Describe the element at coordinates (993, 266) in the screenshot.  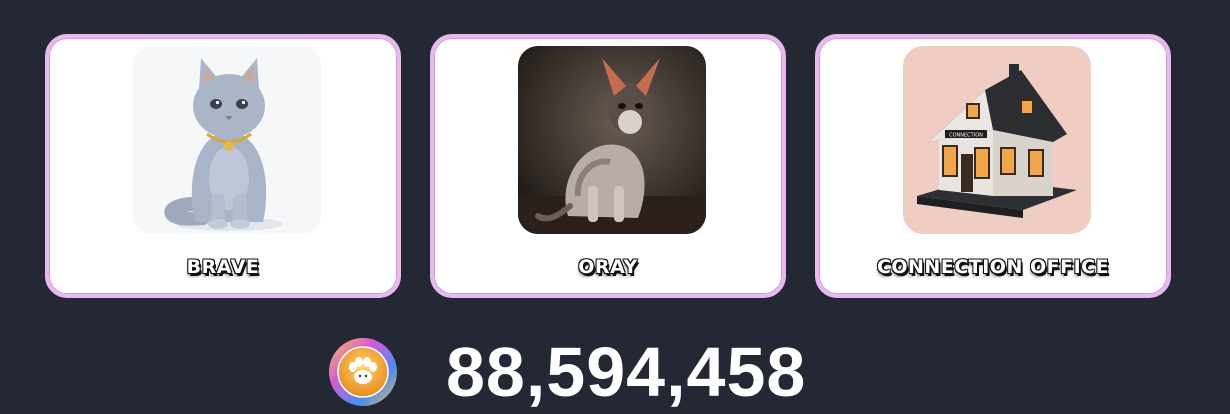
I see `card-label: CONNECTION OFFICE` at that location.